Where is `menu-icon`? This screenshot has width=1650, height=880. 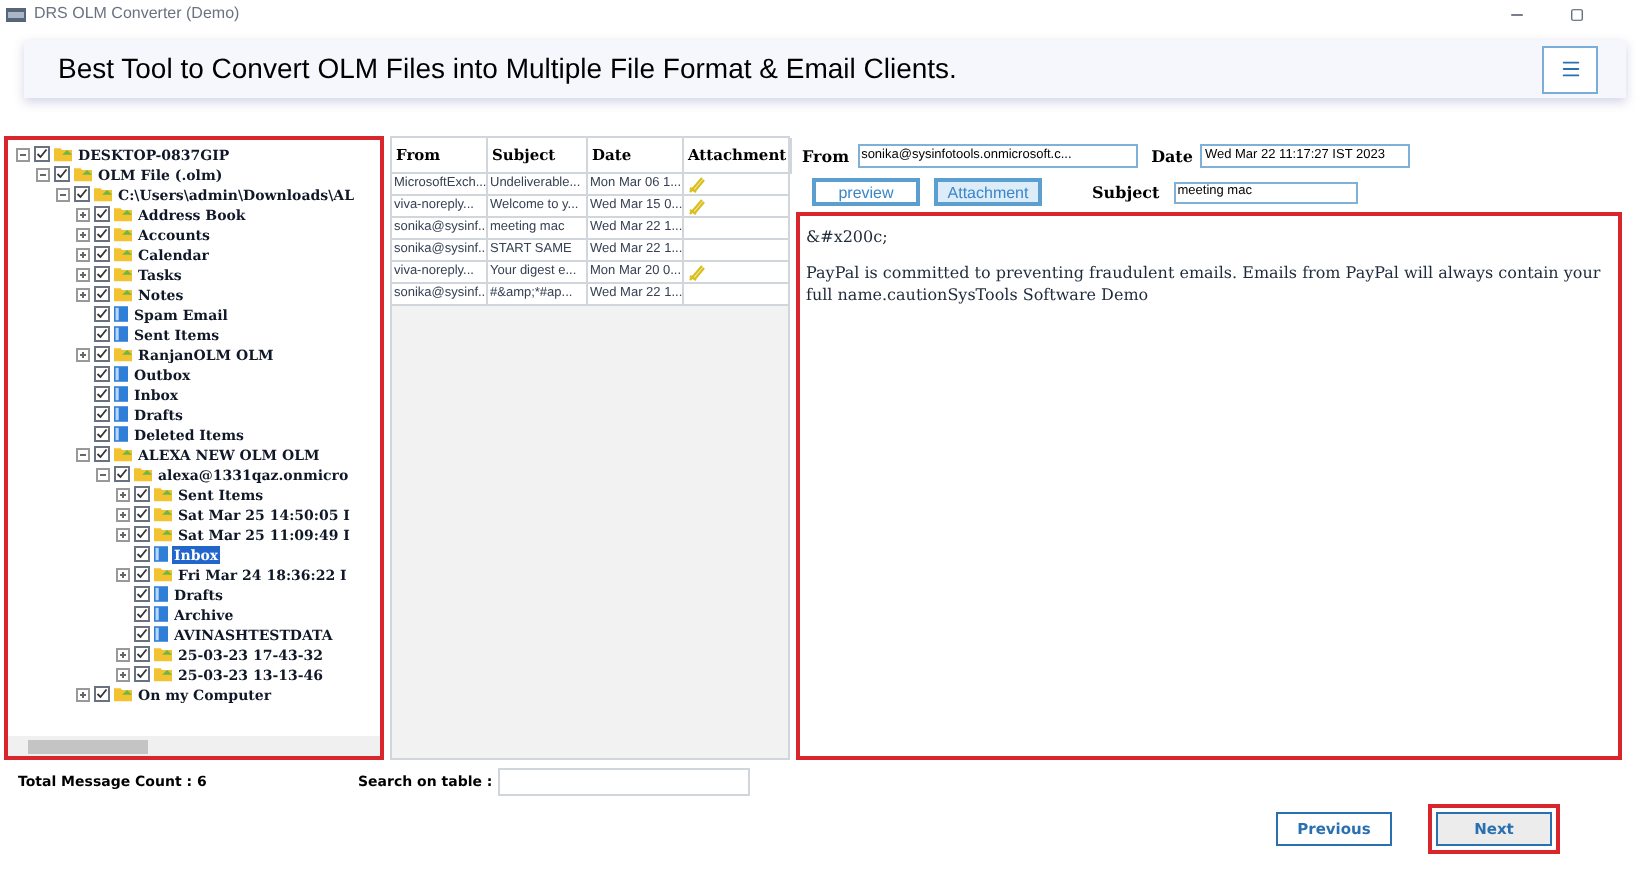
menu-icon is located at coordinates (1570, 69).